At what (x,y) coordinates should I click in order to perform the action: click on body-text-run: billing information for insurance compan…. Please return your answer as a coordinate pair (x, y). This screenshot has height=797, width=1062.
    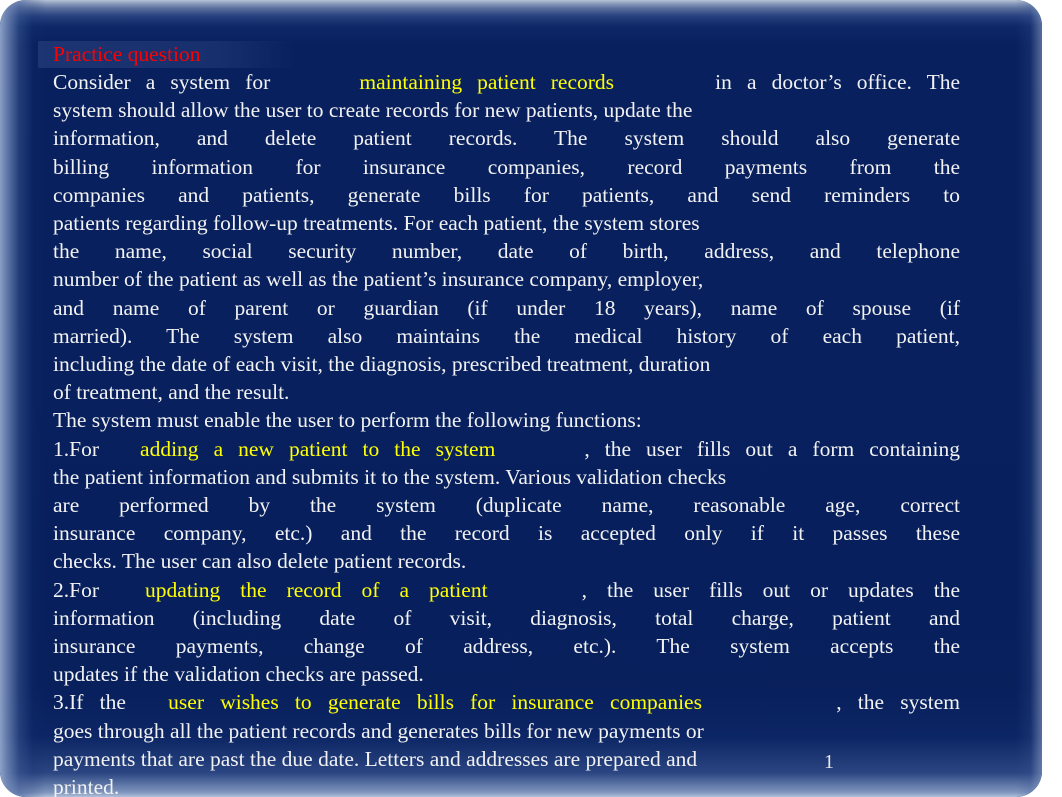
    Looking at the image, I should click on (506, 166).